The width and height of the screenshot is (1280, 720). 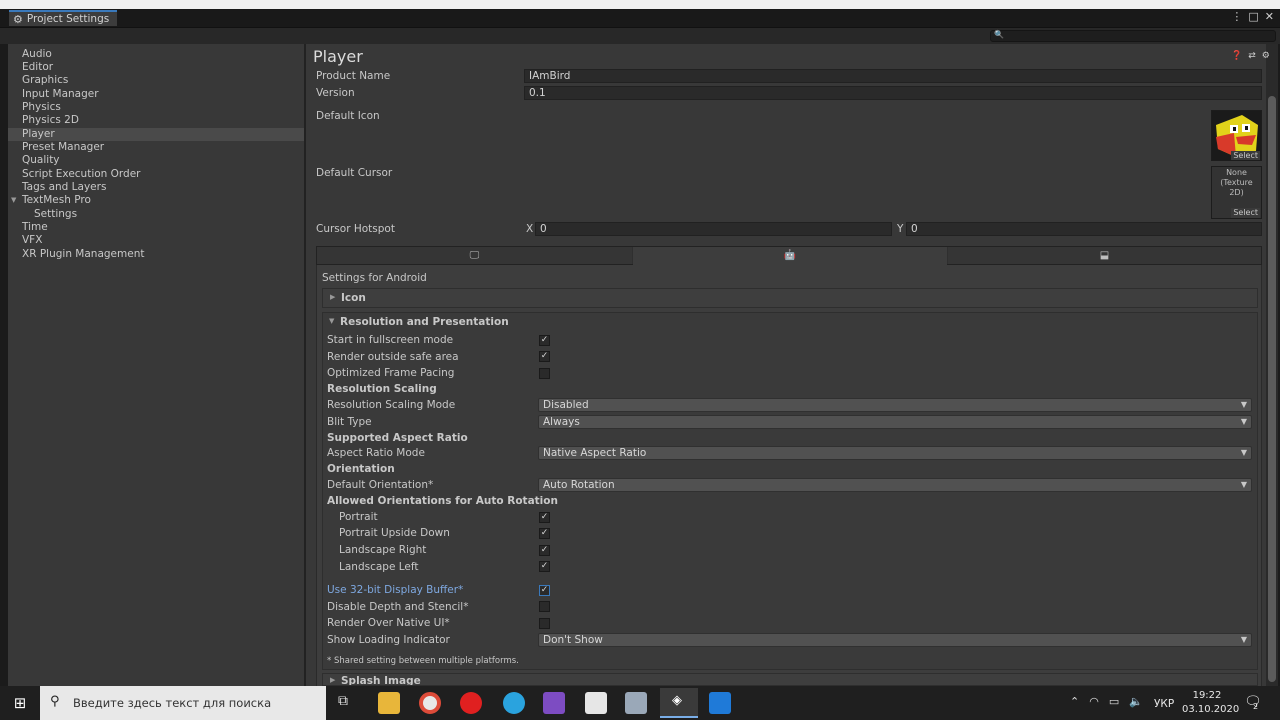 What do you see at coordinates (544, 340) in the screenshot?
I see `start-fullscreen-checkbox: ✓` at bounding box center [544, 340].